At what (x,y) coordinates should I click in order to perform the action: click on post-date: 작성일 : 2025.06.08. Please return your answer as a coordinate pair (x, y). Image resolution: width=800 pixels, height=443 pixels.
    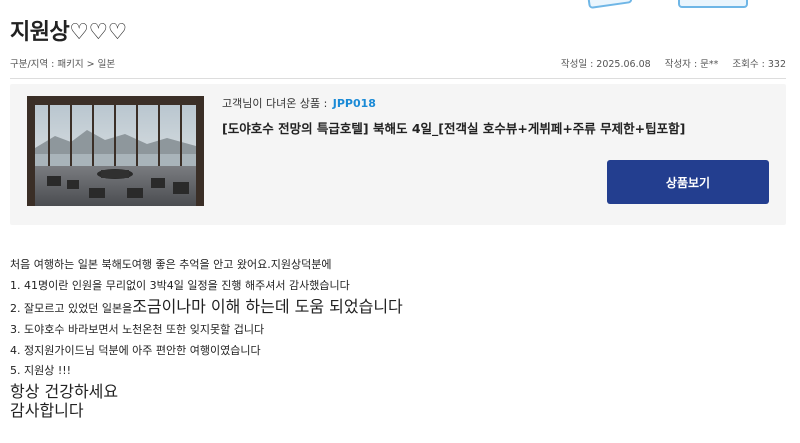
    Looking at the image, I should click on (605, 64).